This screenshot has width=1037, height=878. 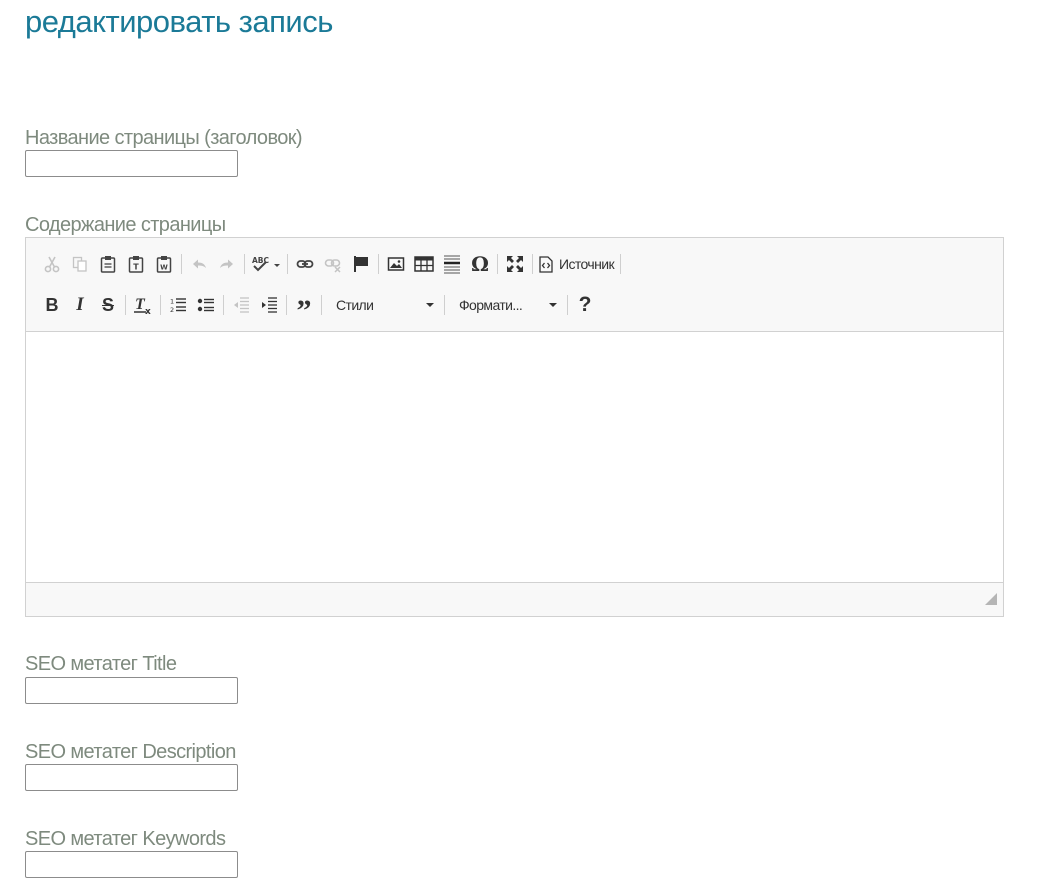 What do you see at coordinates (178, 305) in the screenshot?
I see `numbered-list-icon: 12` at bounding box center [178, 305].